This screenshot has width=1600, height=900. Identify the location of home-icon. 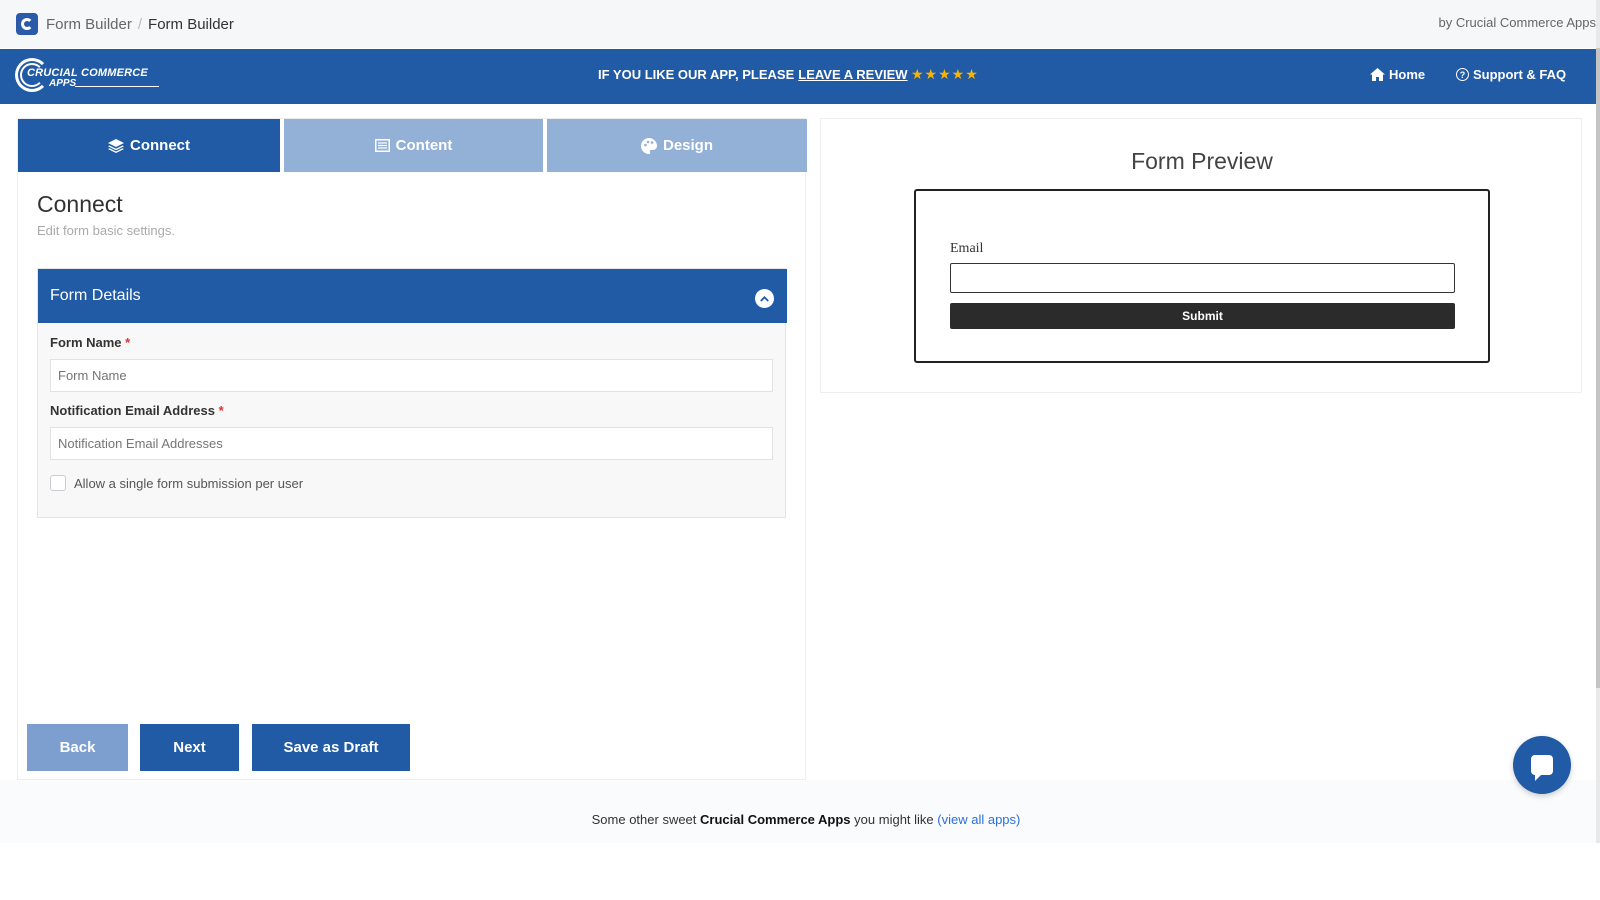
(1377, 74).